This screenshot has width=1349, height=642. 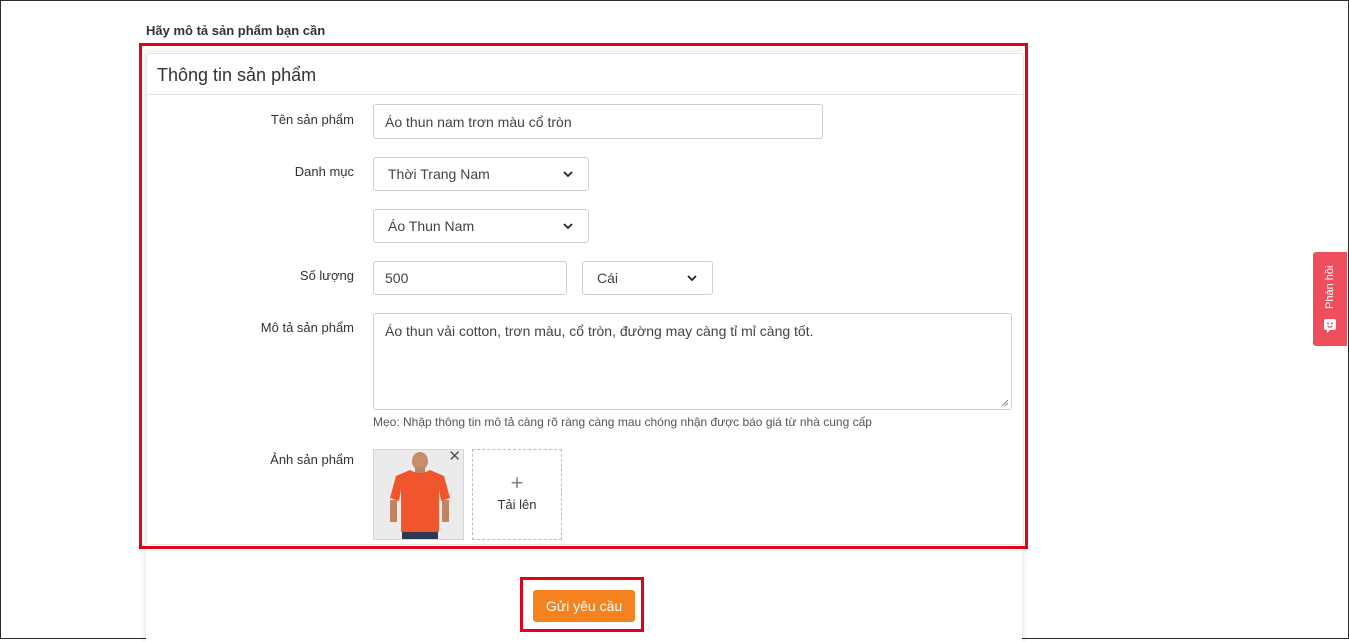 I want to click on product-name-input: Áo thun nam trơn màu cổ tròn, so click(x=598, y=121).